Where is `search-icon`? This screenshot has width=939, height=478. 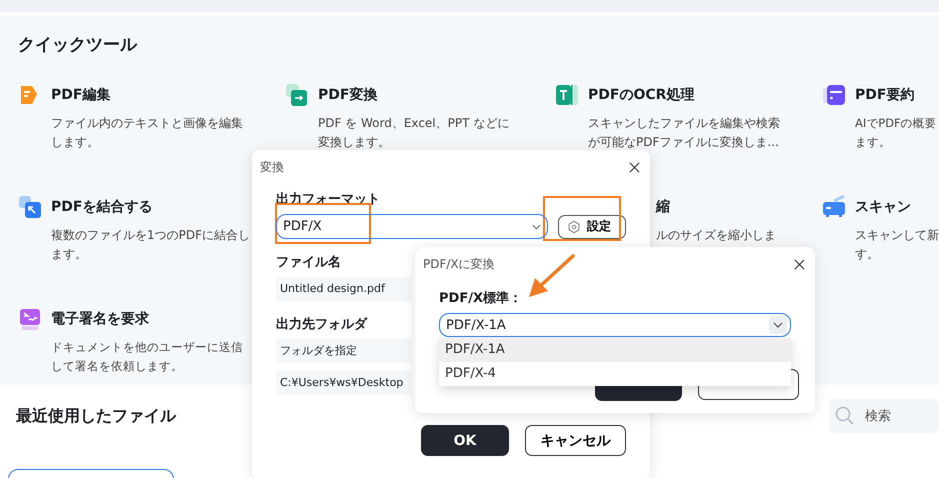 search-icon is located at coordinates (845, 416).